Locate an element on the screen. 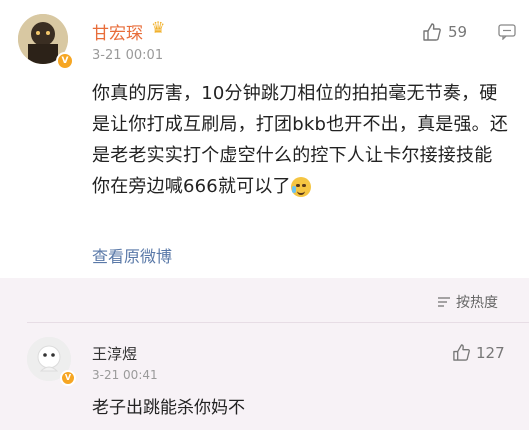 The width and height of the screenshot is (529, 430). comment-timestamp: 3-21 00:01 is located at coordinates (128, 55).